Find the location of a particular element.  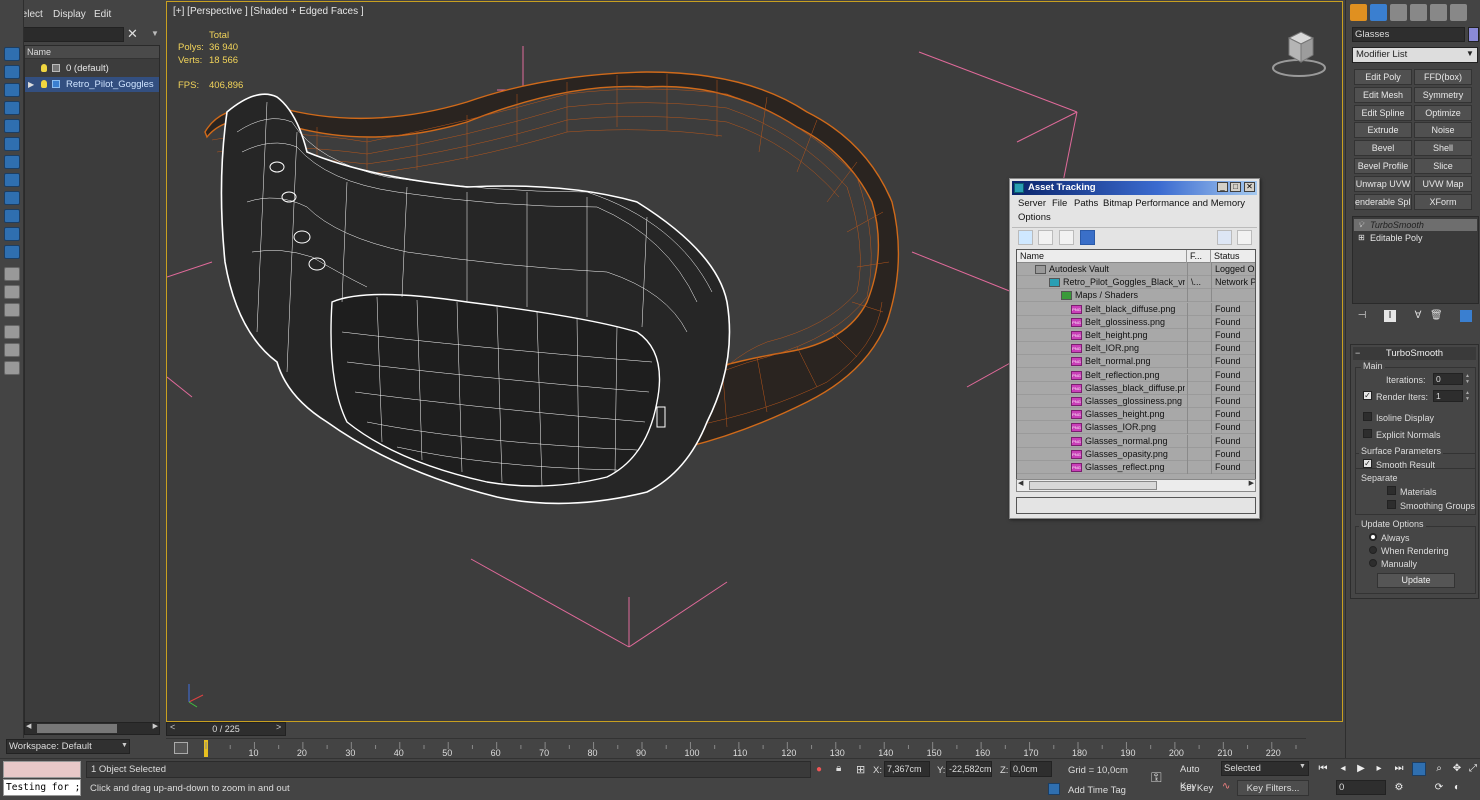

modifier-button: Extrude is located at coordinates (1383, 130).